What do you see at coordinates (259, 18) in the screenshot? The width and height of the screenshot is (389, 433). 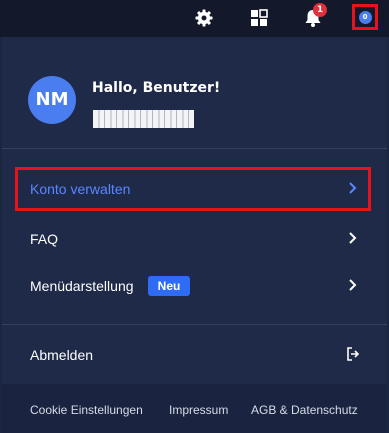 I see `apps-grid-icon` at bounding box center [259, 18].